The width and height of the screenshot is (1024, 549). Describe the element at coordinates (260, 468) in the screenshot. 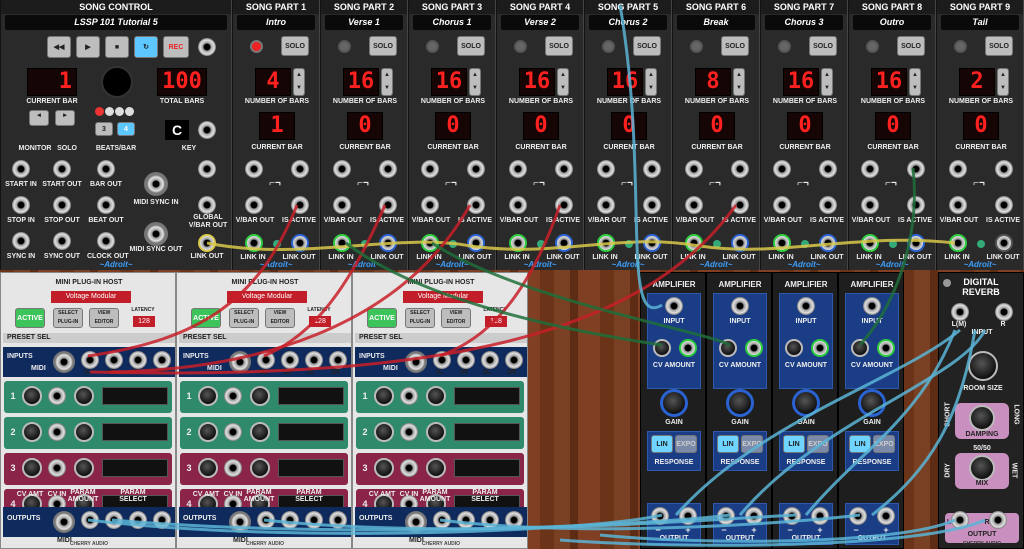

I see `param-amount-knob` at that location.